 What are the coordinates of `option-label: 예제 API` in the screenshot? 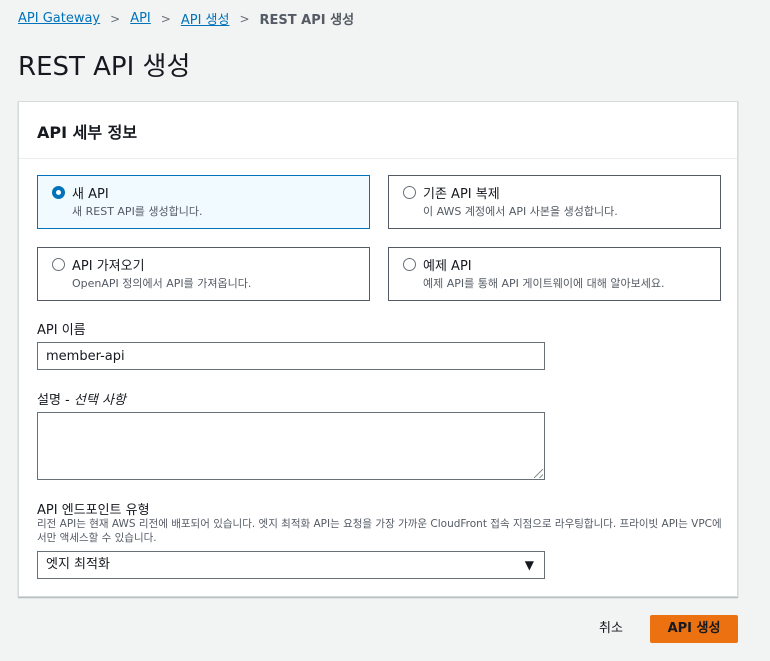 It's located at (447, 266).